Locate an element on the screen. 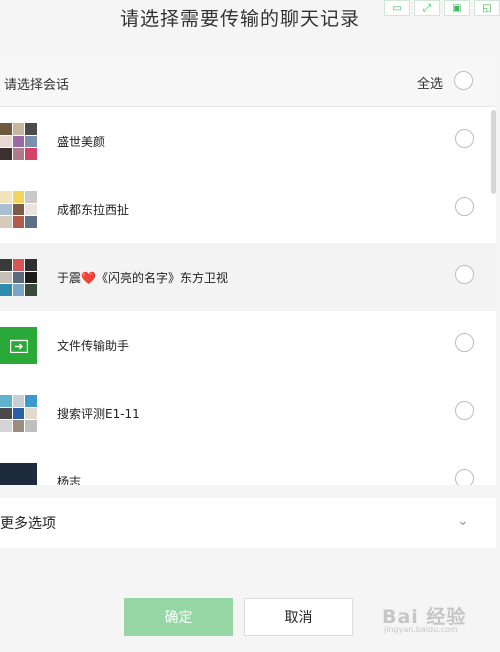 The height and width of the screenshot is (652, 500). chat-row: 杨志 is located at coordinates (248, 466).